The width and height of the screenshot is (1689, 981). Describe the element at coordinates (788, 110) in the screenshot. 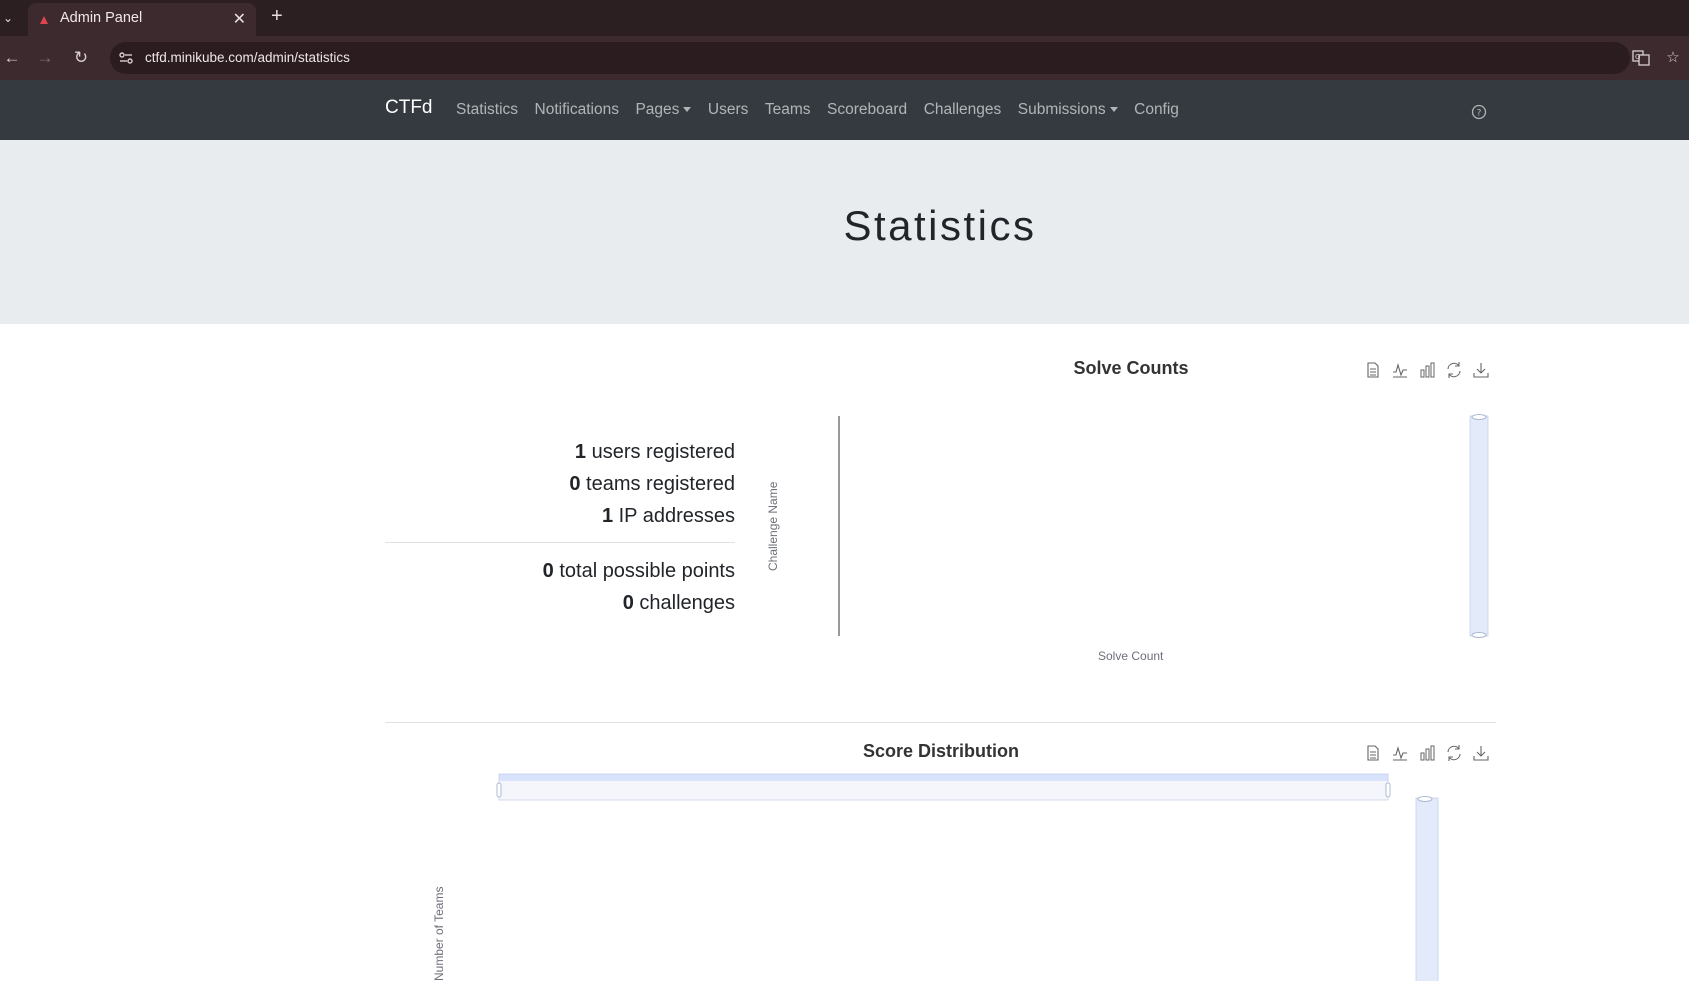

I see `nav-item-teams: Teams` at that location.